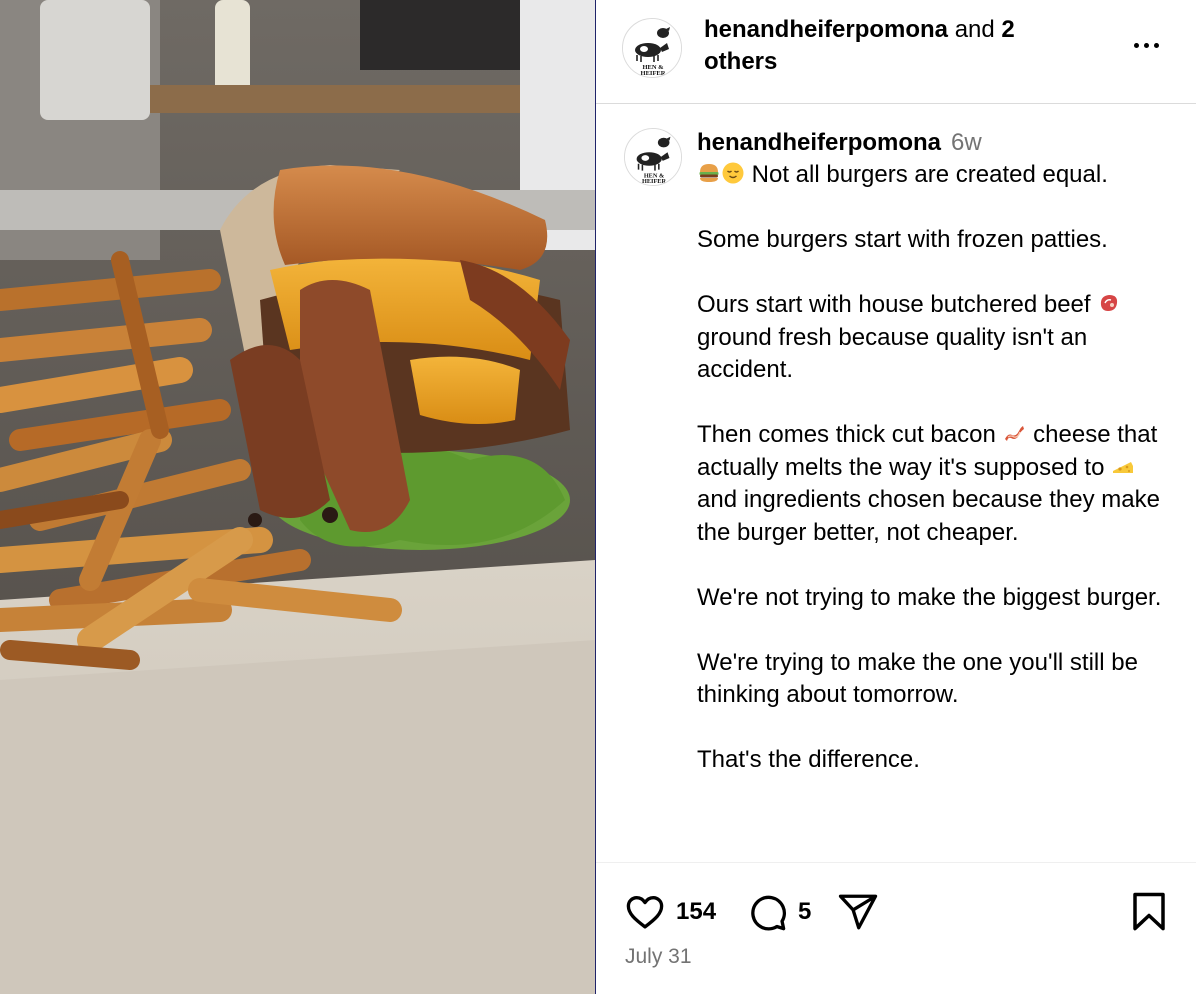 The width and height of the screenshot is (1196, 994). I want to click on comment-button: 5, so click(778, 912).